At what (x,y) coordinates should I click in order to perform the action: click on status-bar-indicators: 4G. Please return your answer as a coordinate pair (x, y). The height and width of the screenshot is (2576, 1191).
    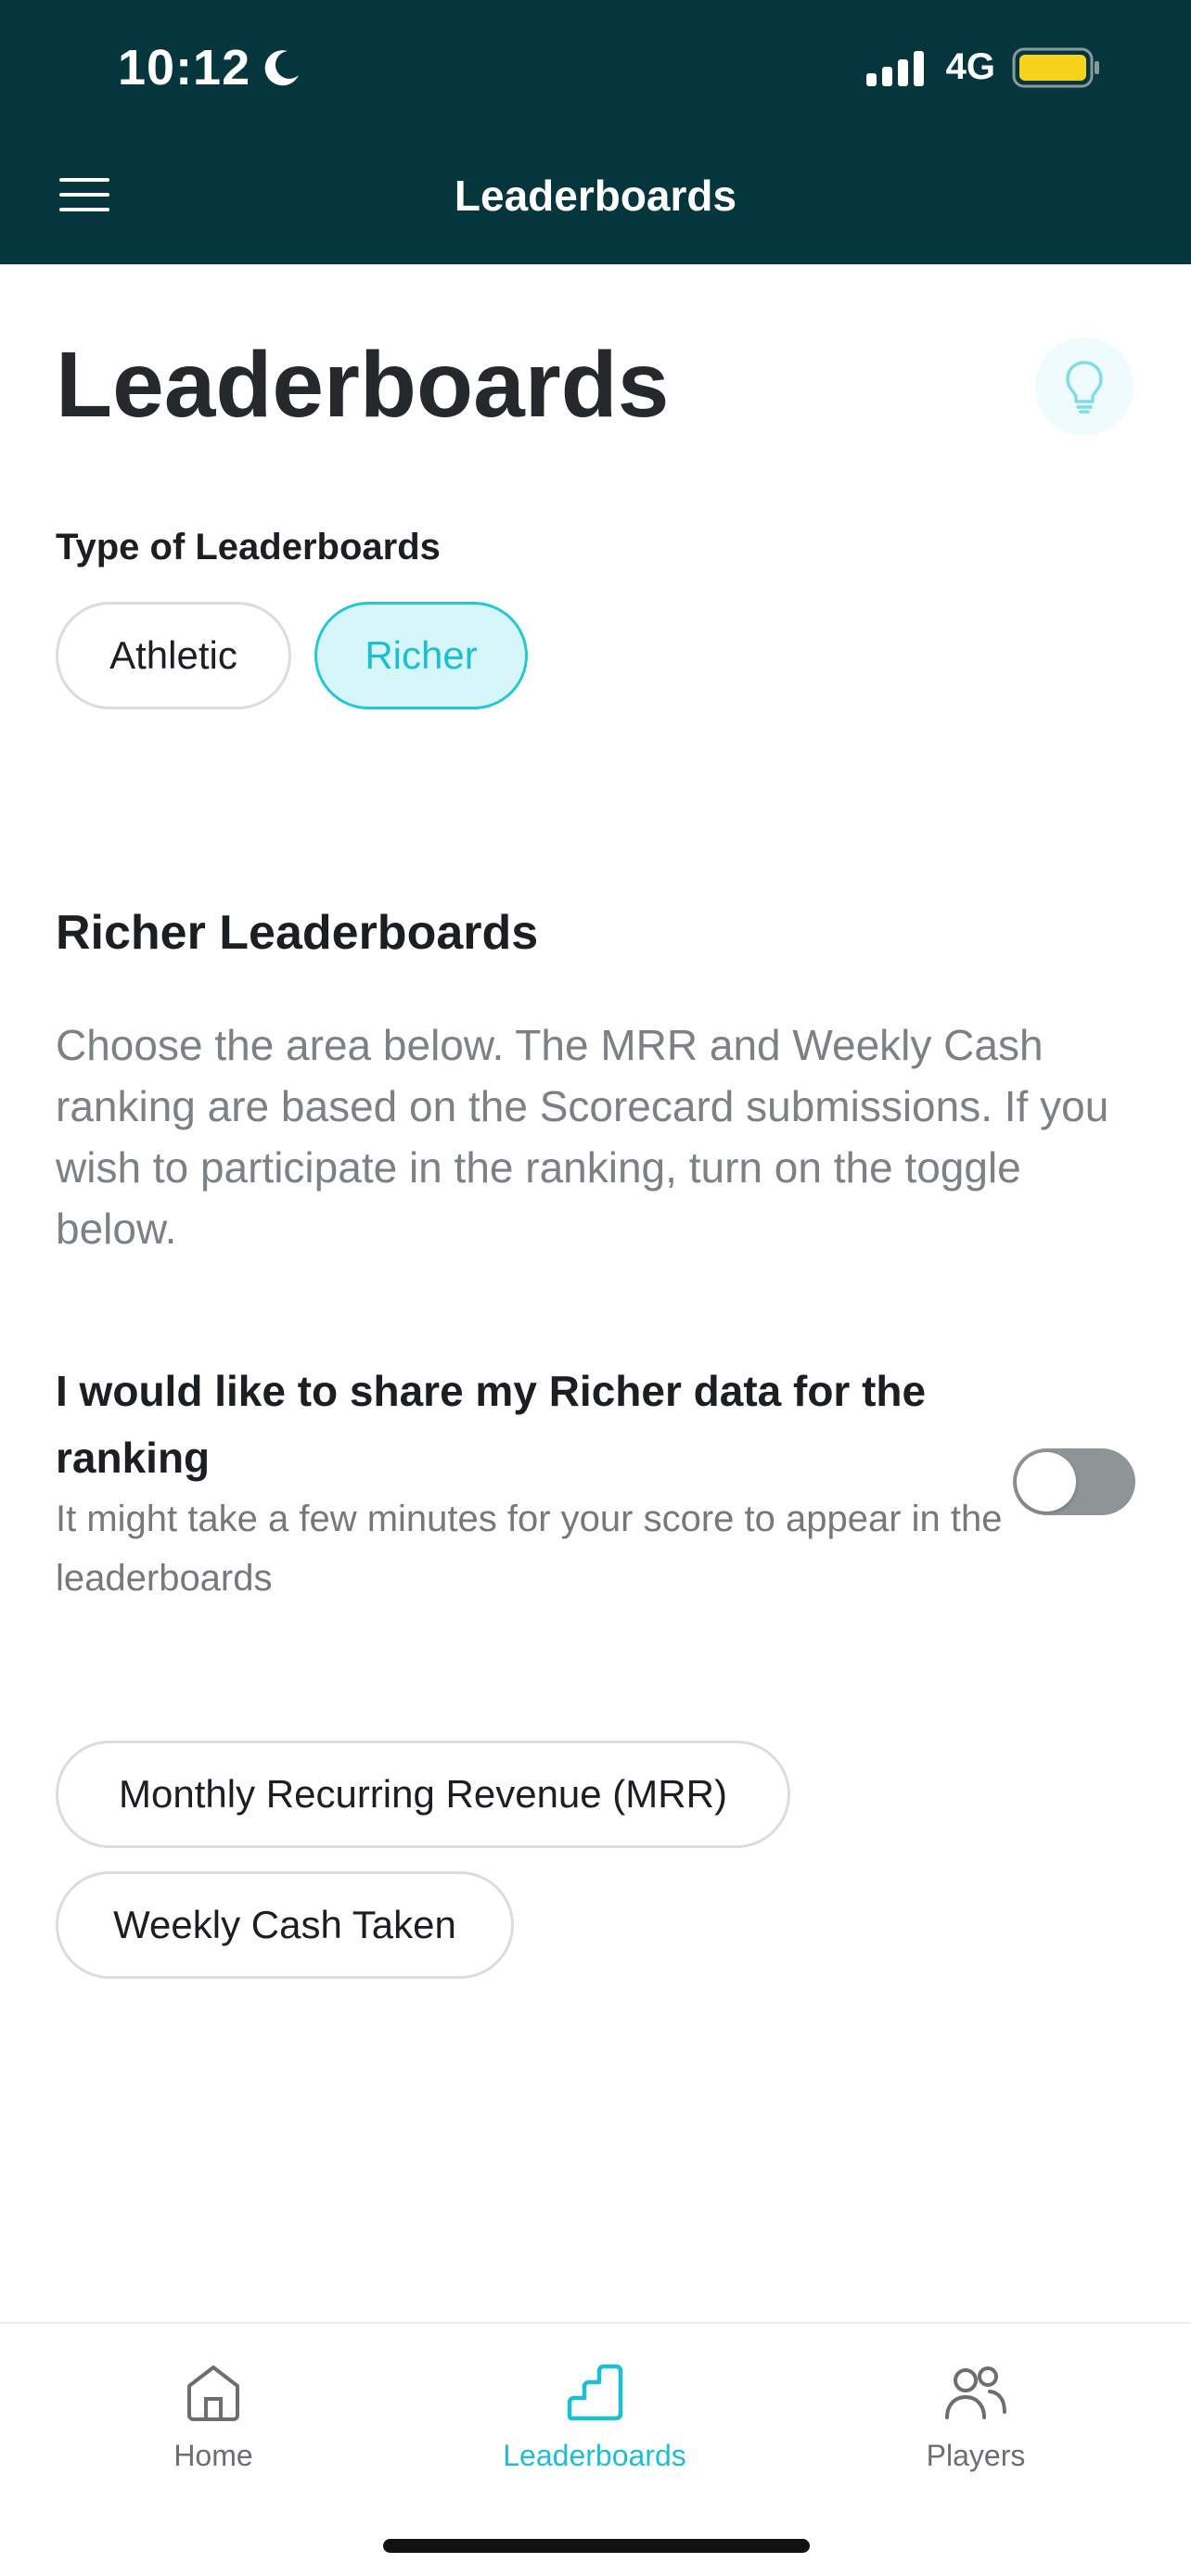
    Looking at the image, I should click on (982, 67).